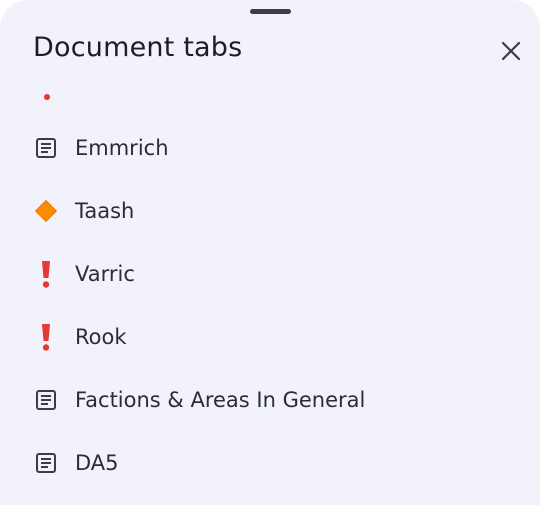 This screenshot has height=505, width=540. I want to click on tab-item-label: DA5, so click(97, 463).